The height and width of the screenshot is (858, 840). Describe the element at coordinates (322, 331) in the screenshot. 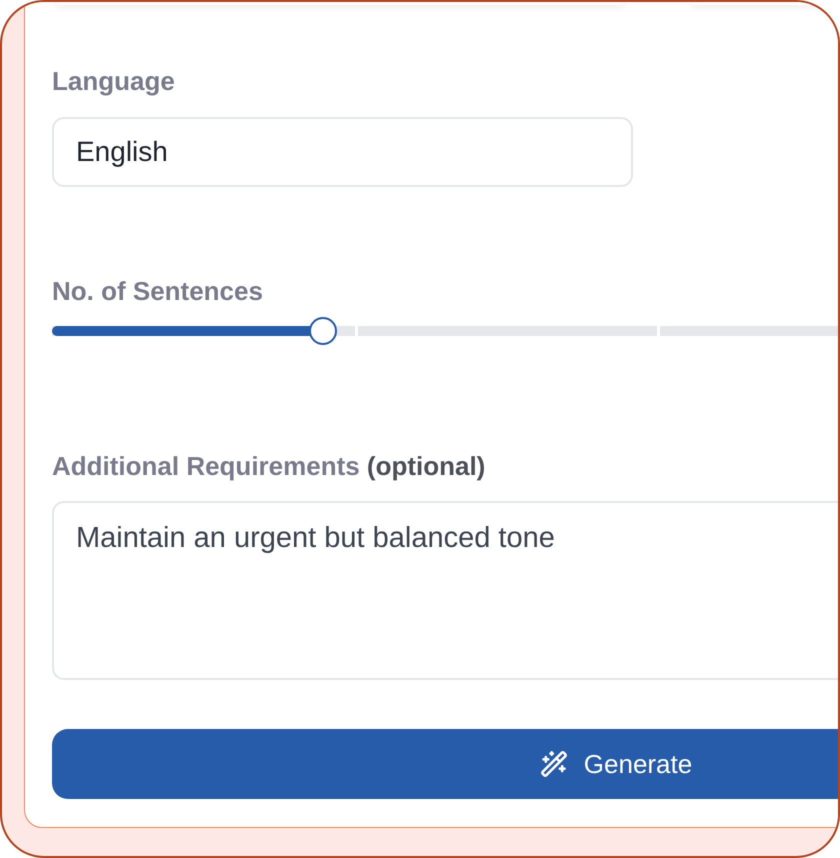

I see `slider-thumb` at that location.